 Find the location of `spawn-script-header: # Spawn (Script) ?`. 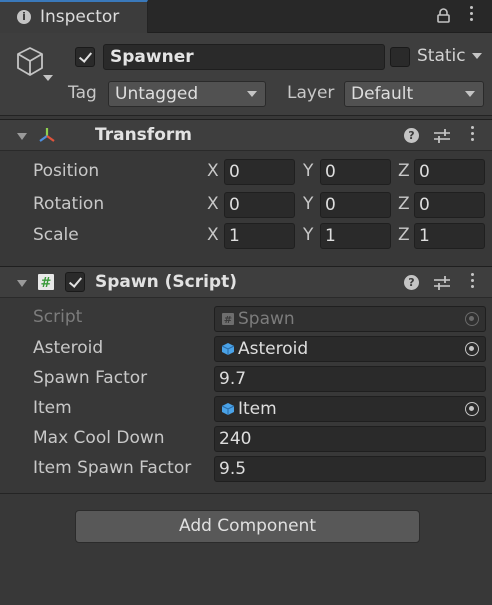

spawn-script-header: # Spawn (Script) ? is located at coordinates (246, 282).